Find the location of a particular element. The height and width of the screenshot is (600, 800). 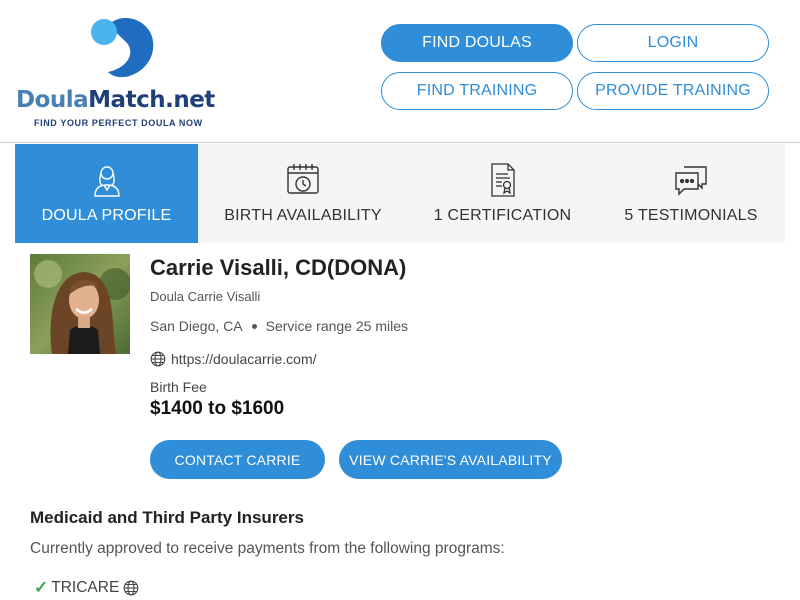

website-link: https://doulacarrie.com/ is located at coordinates (233, 359).